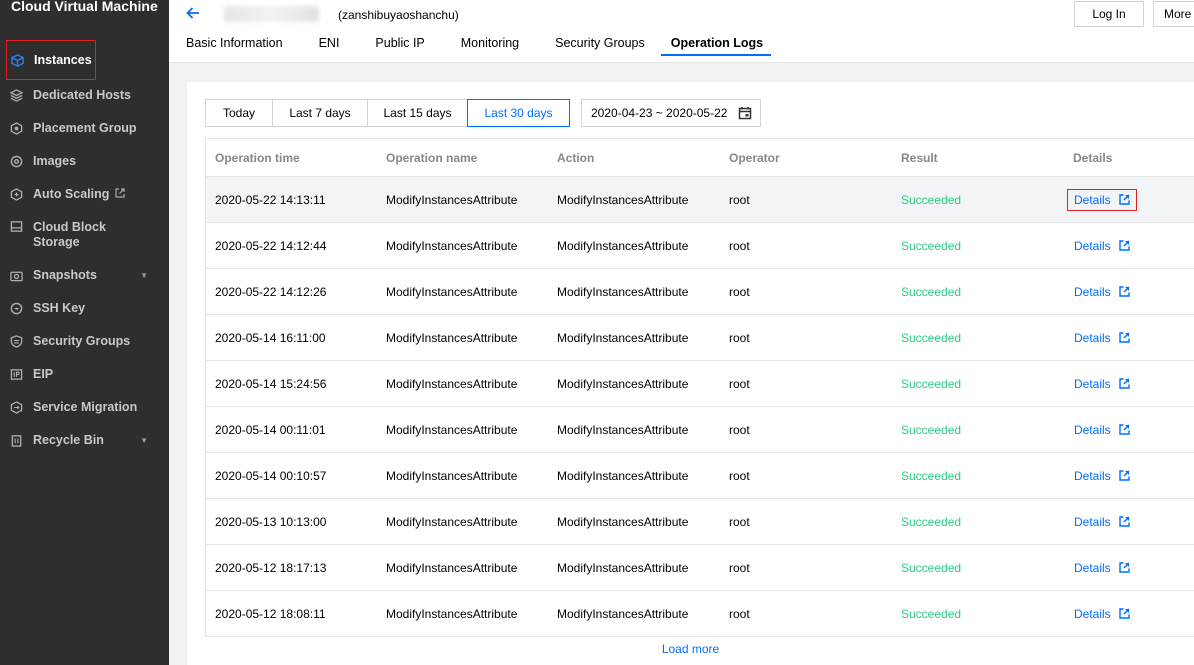  Describe the element at coordinates (1109, 14) in the screenshot. I see `login-button: Log In` at that location.